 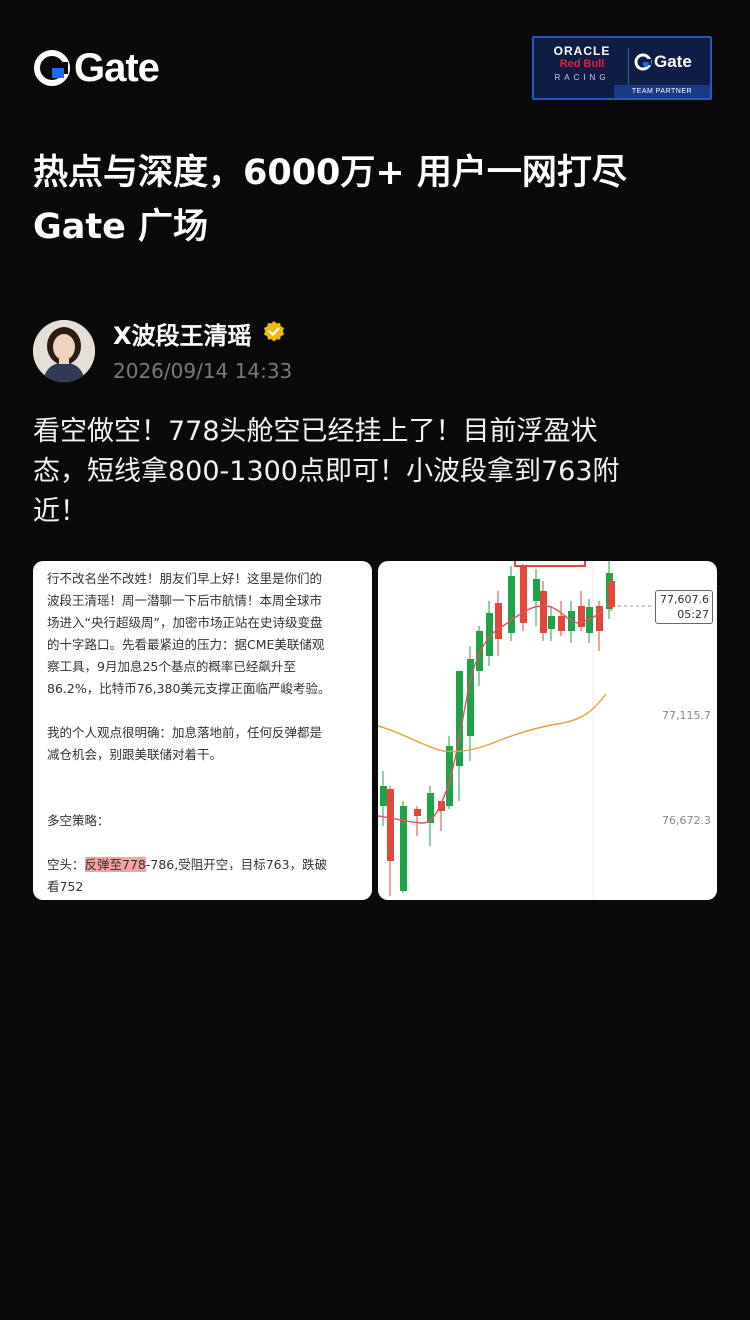 What do you see at coordinates (236, 864) in the screenshot?
I see `strategy-rest: -786,受阻开空，目标763，跌破` at bounding box center [236, 864].